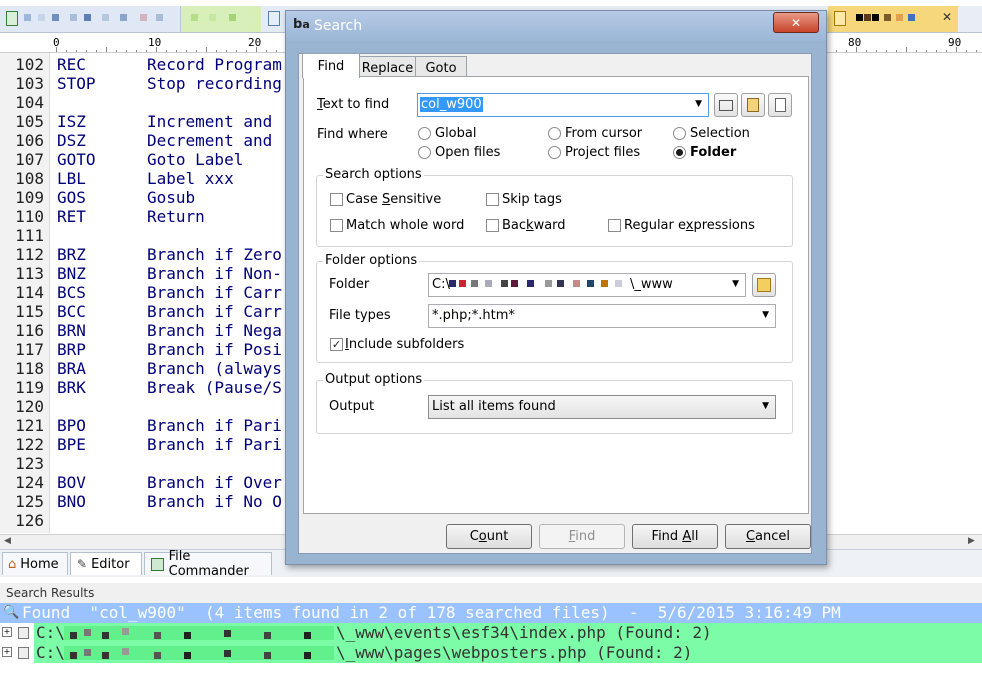  What do you see at coordinates (29, 406) in the screenshot?
I see `line-number: 120` at bounding box center [29, 406].